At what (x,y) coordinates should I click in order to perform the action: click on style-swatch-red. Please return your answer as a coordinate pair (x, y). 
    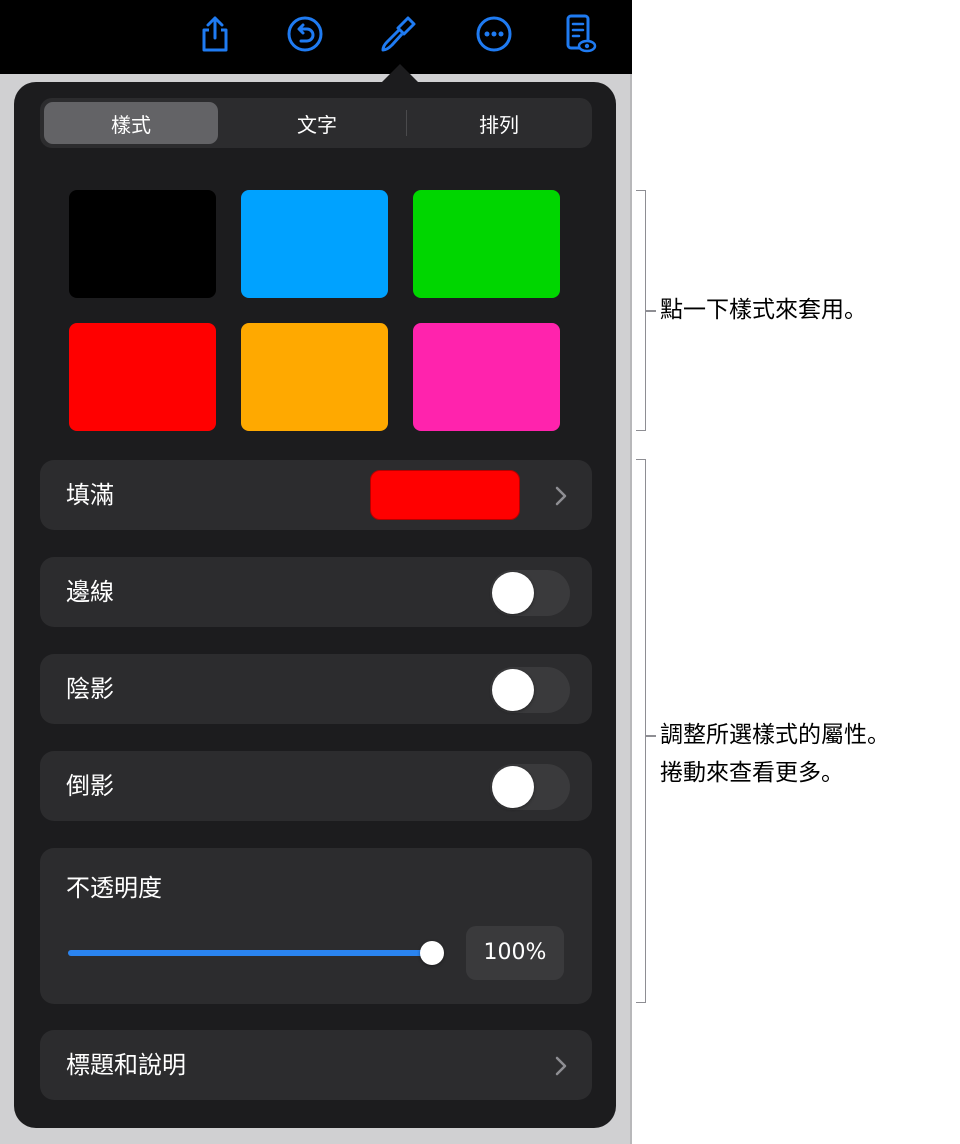
    Looking at the image, I should click on (142, 377).